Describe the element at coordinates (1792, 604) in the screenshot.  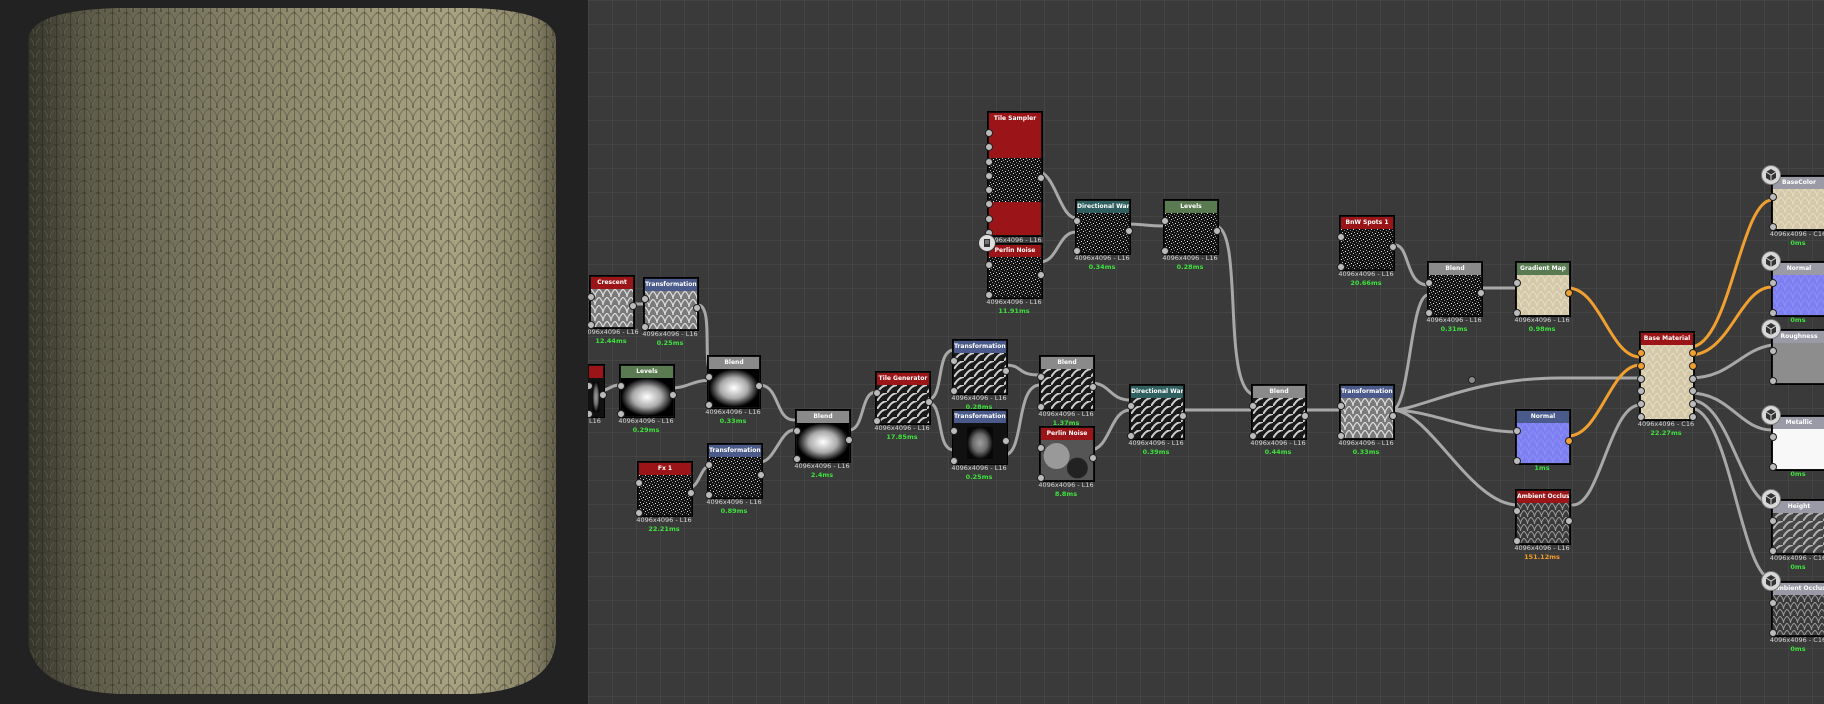
I see `graph-node-o-ao: Ambient Occlusion` at that location.